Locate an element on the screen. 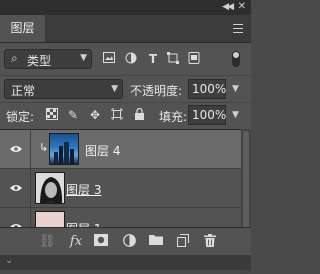 The image size is (320, 274). delete-layer-icon is located at coordinates (210, 242).